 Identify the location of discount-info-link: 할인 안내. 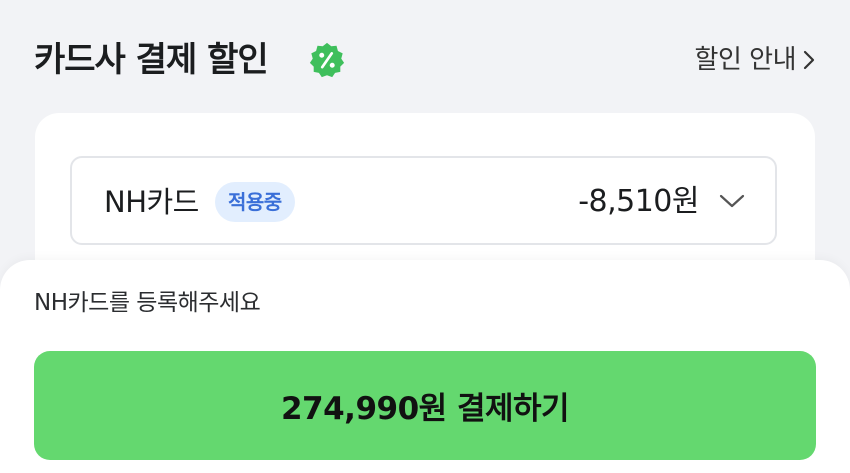
(755, 60).